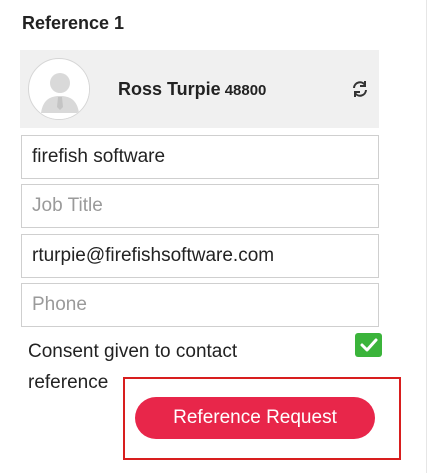 The height and width of the screenshot is (473, 431). I want to click on phone-field, so click(200, 305).